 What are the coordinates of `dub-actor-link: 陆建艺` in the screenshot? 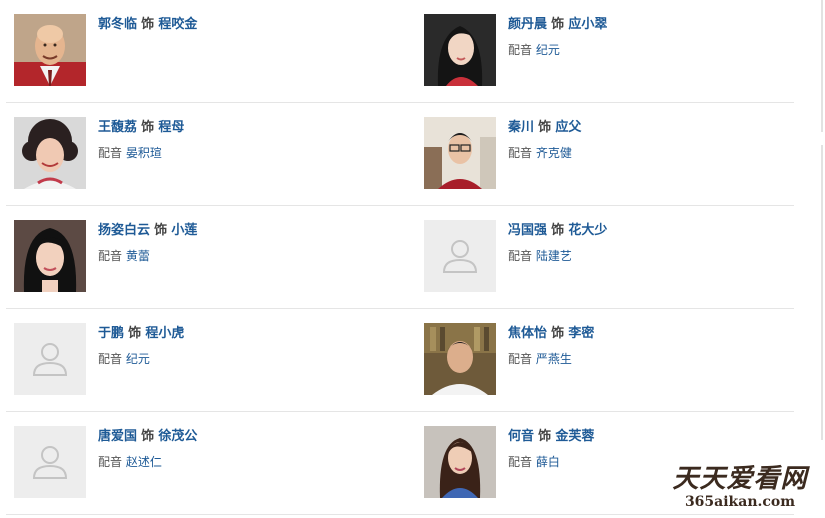 It's located at (554, 256).